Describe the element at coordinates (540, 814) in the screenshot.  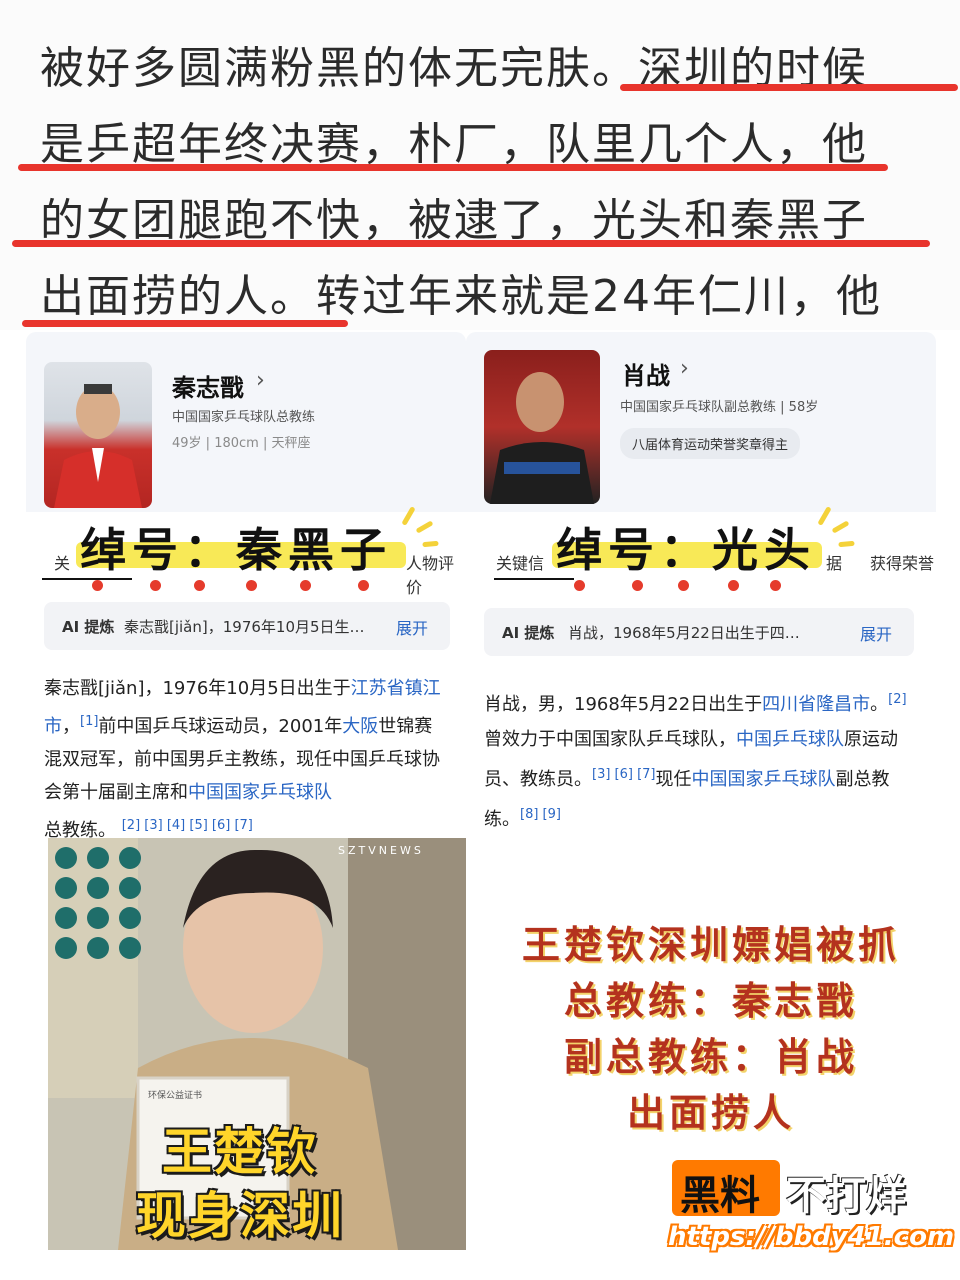
I see `citations: [8] [9]` at that location.